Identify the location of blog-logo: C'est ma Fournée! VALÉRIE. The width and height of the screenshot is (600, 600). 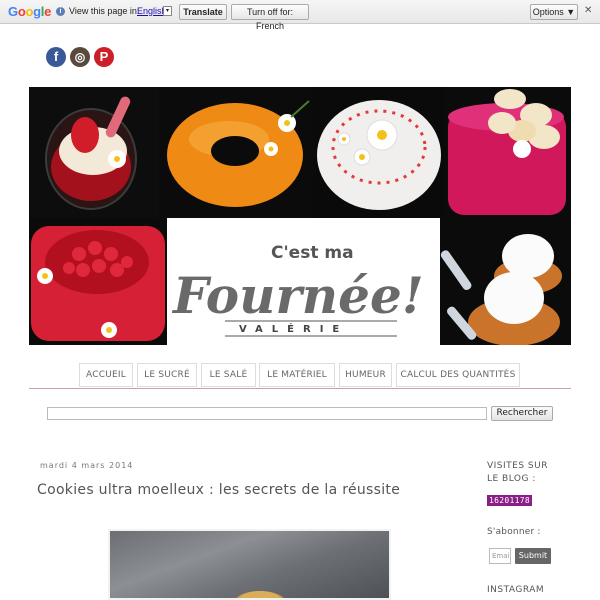
(303, 281).